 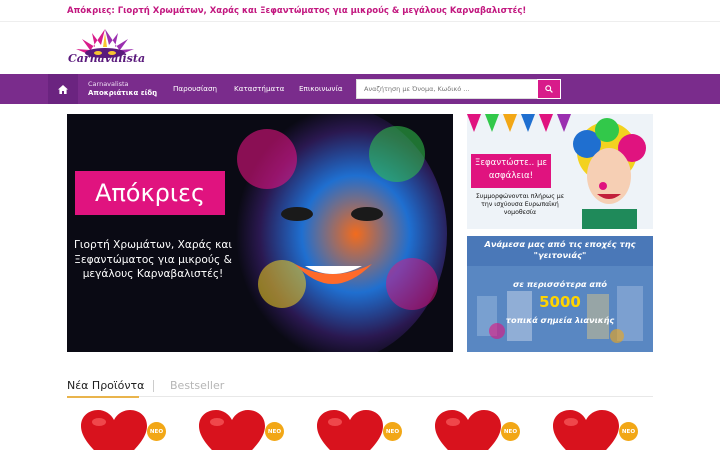 I want to click on stores-count: 5000, so click(x=560, y=302).